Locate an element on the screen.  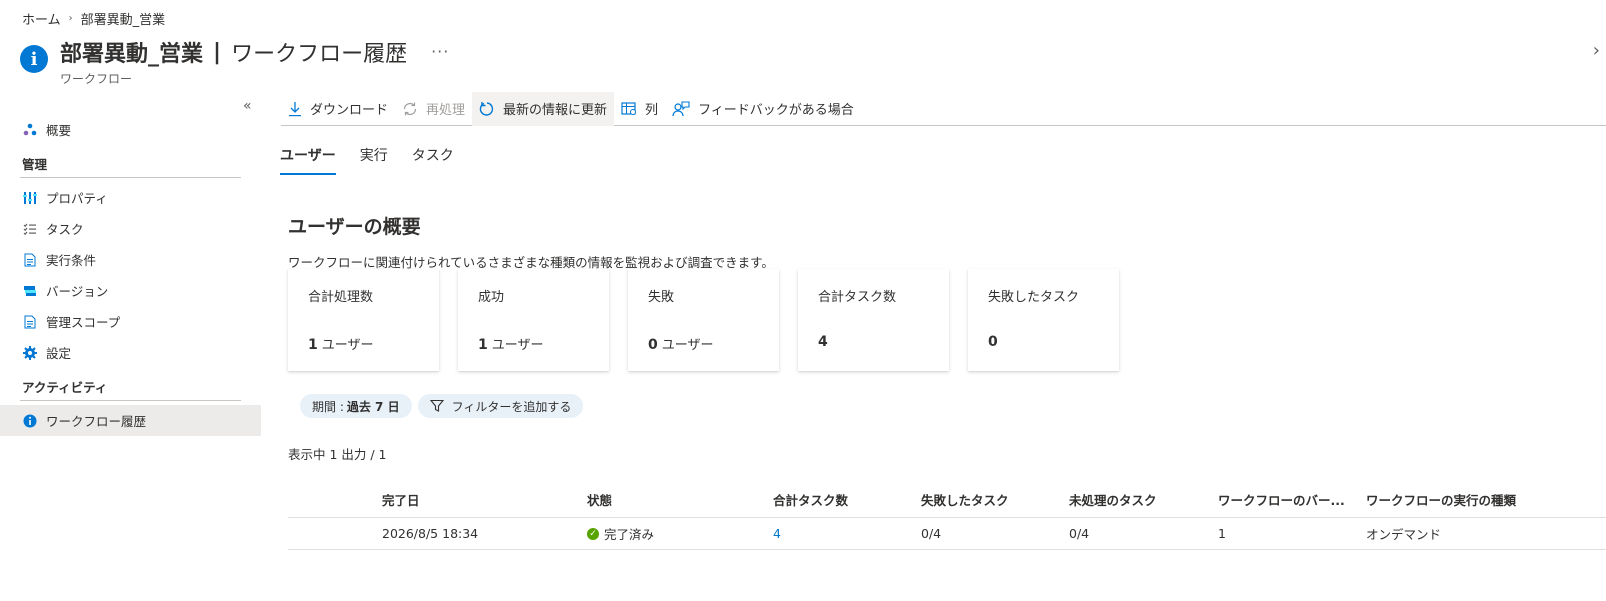
column-header-pending-tasks: 未処理のタスク is located at coordinates (1139, 499).